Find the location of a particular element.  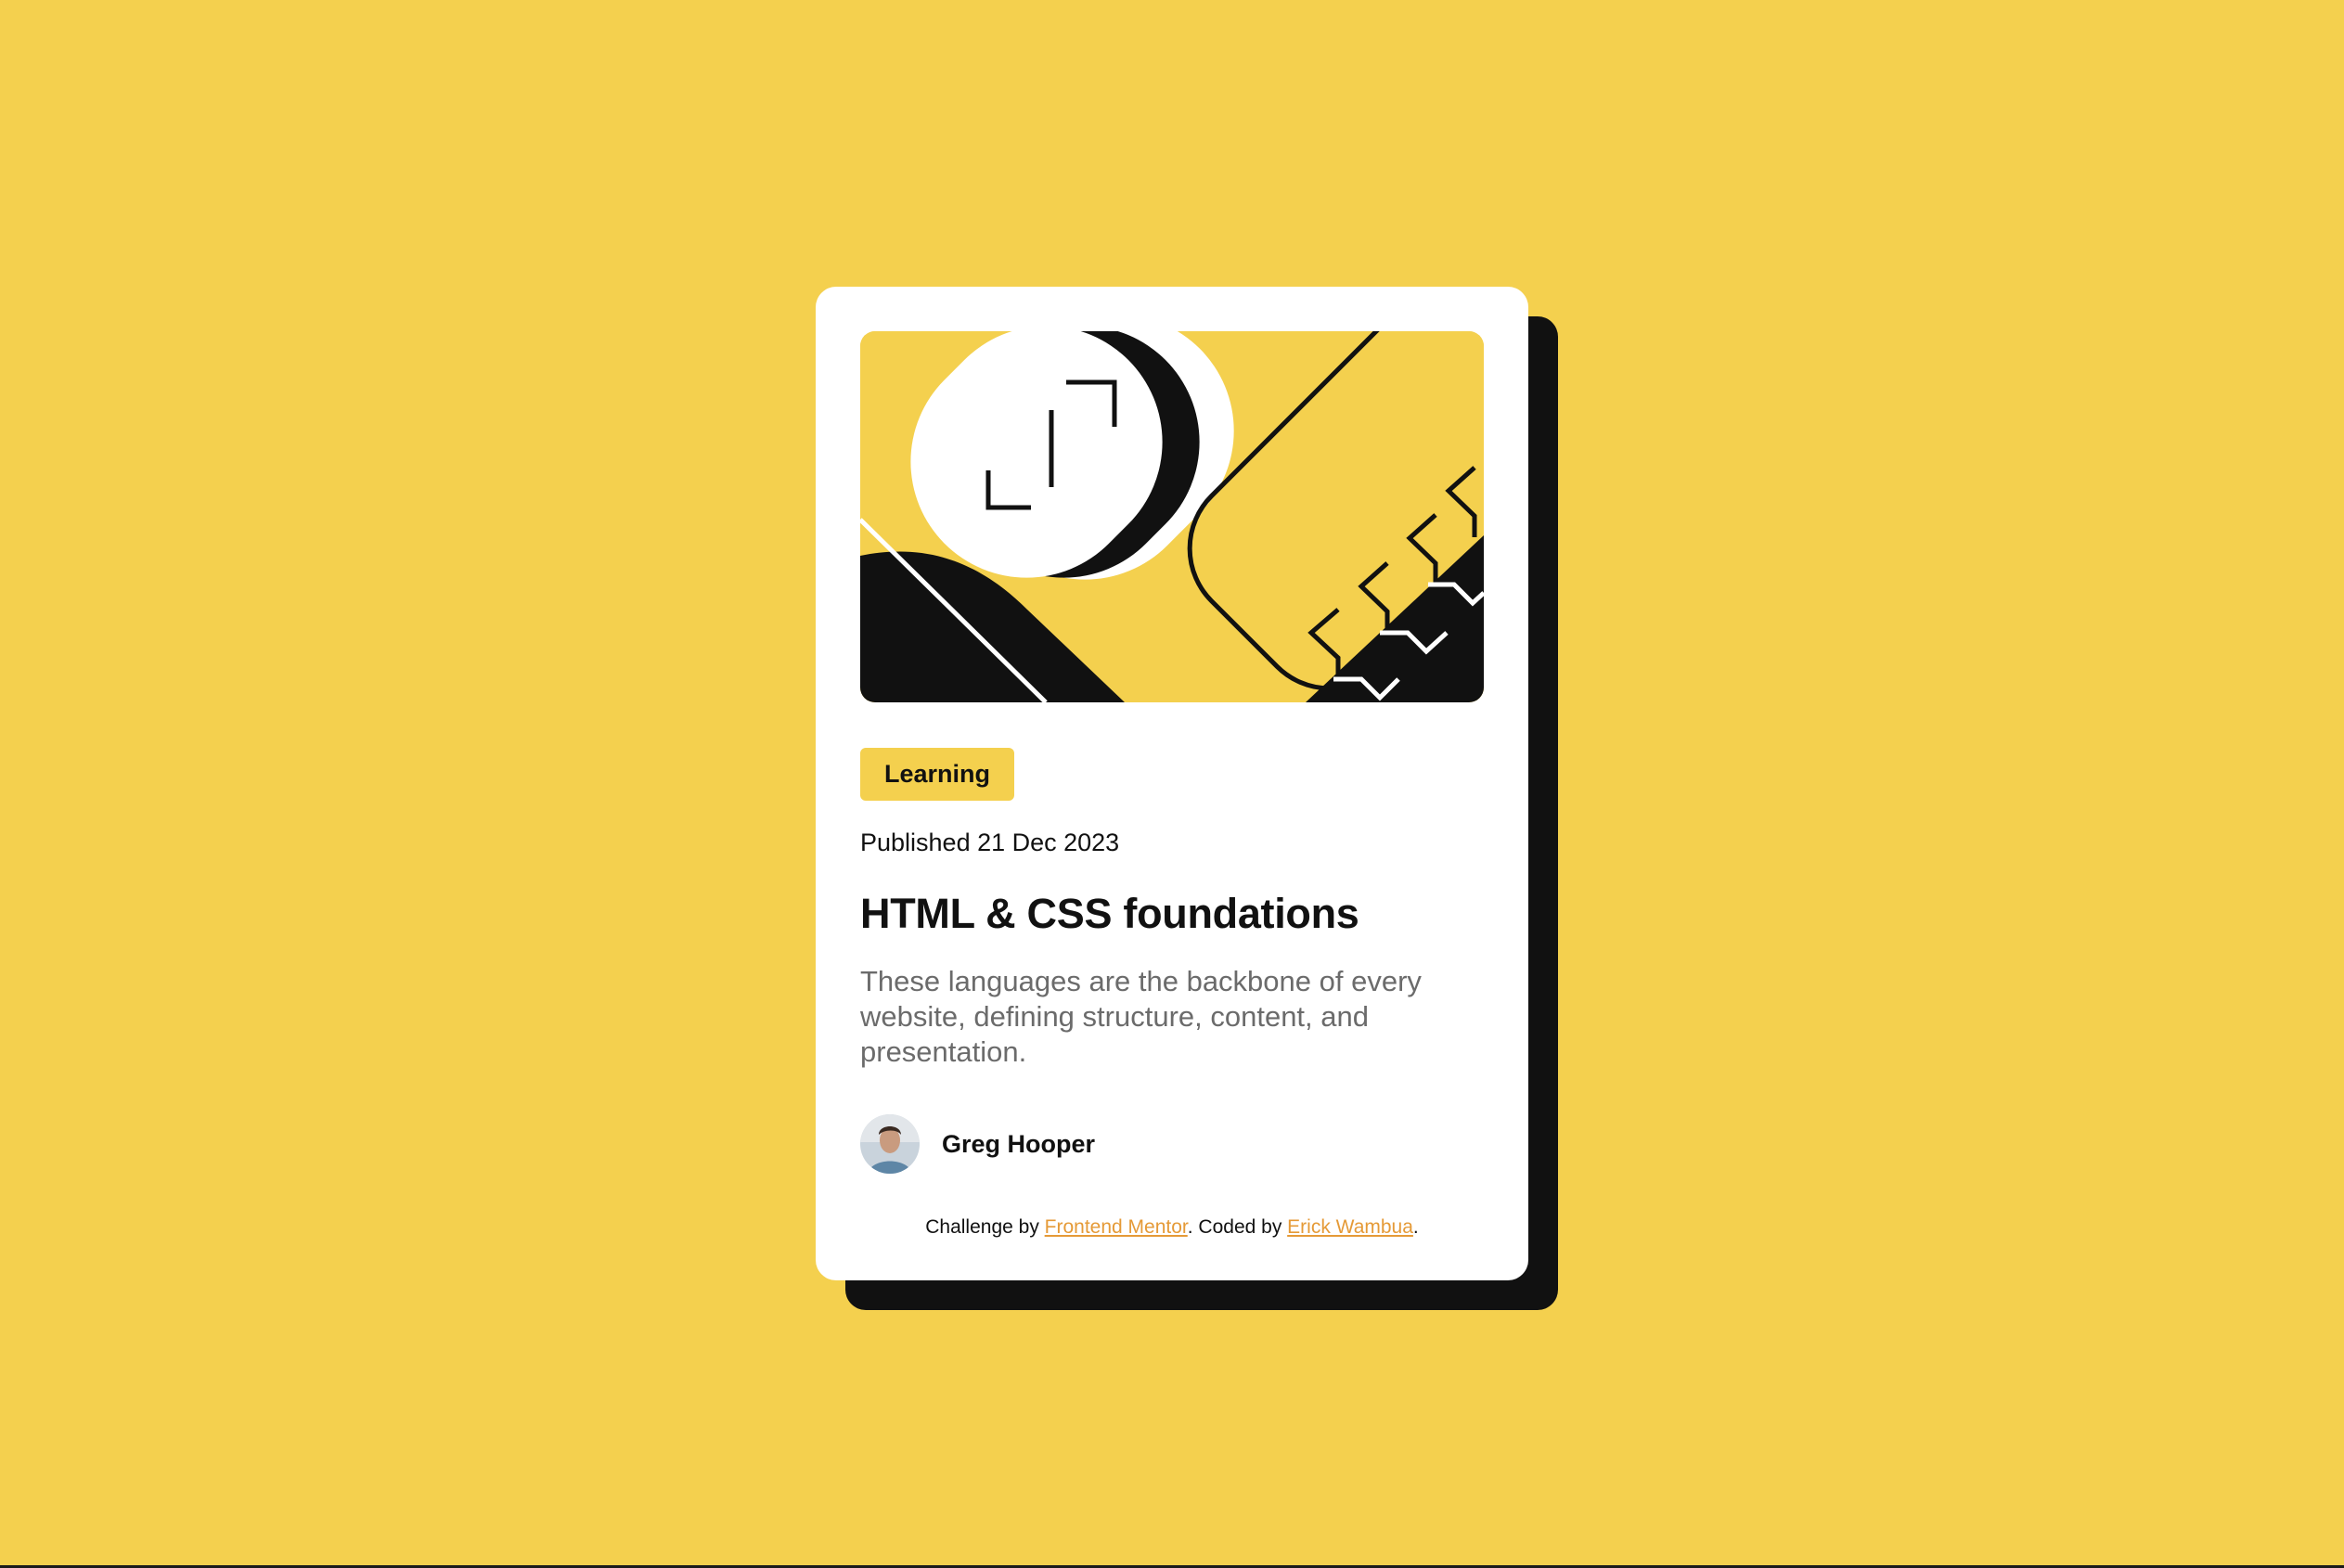

author-avatar-icon is located at coordinates (890, 1144).